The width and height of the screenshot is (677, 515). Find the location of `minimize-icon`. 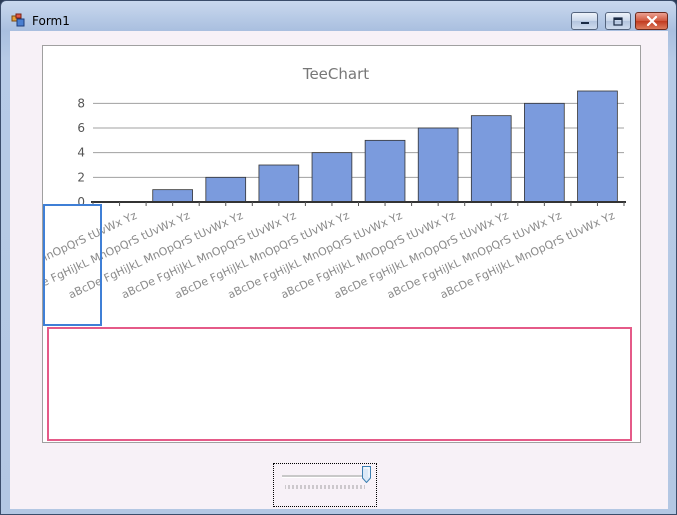

minimize-icon is located at coordinates (584, 23).